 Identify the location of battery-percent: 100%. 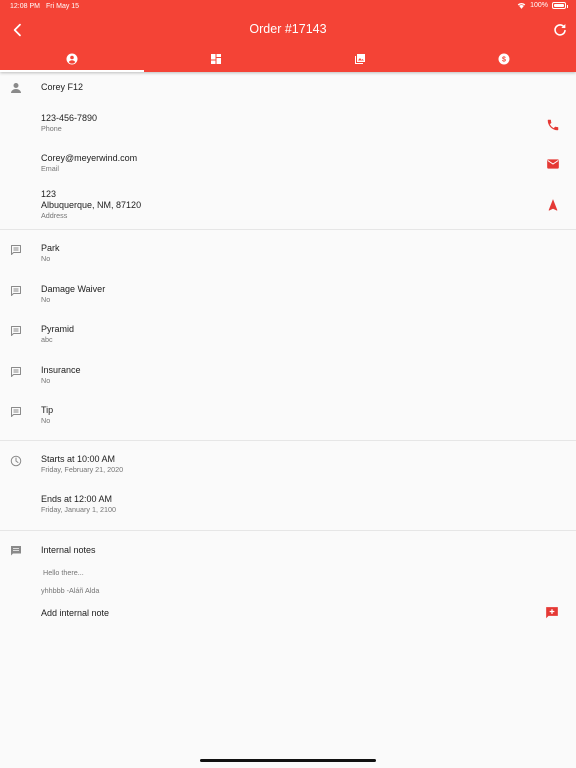
(539, 5).